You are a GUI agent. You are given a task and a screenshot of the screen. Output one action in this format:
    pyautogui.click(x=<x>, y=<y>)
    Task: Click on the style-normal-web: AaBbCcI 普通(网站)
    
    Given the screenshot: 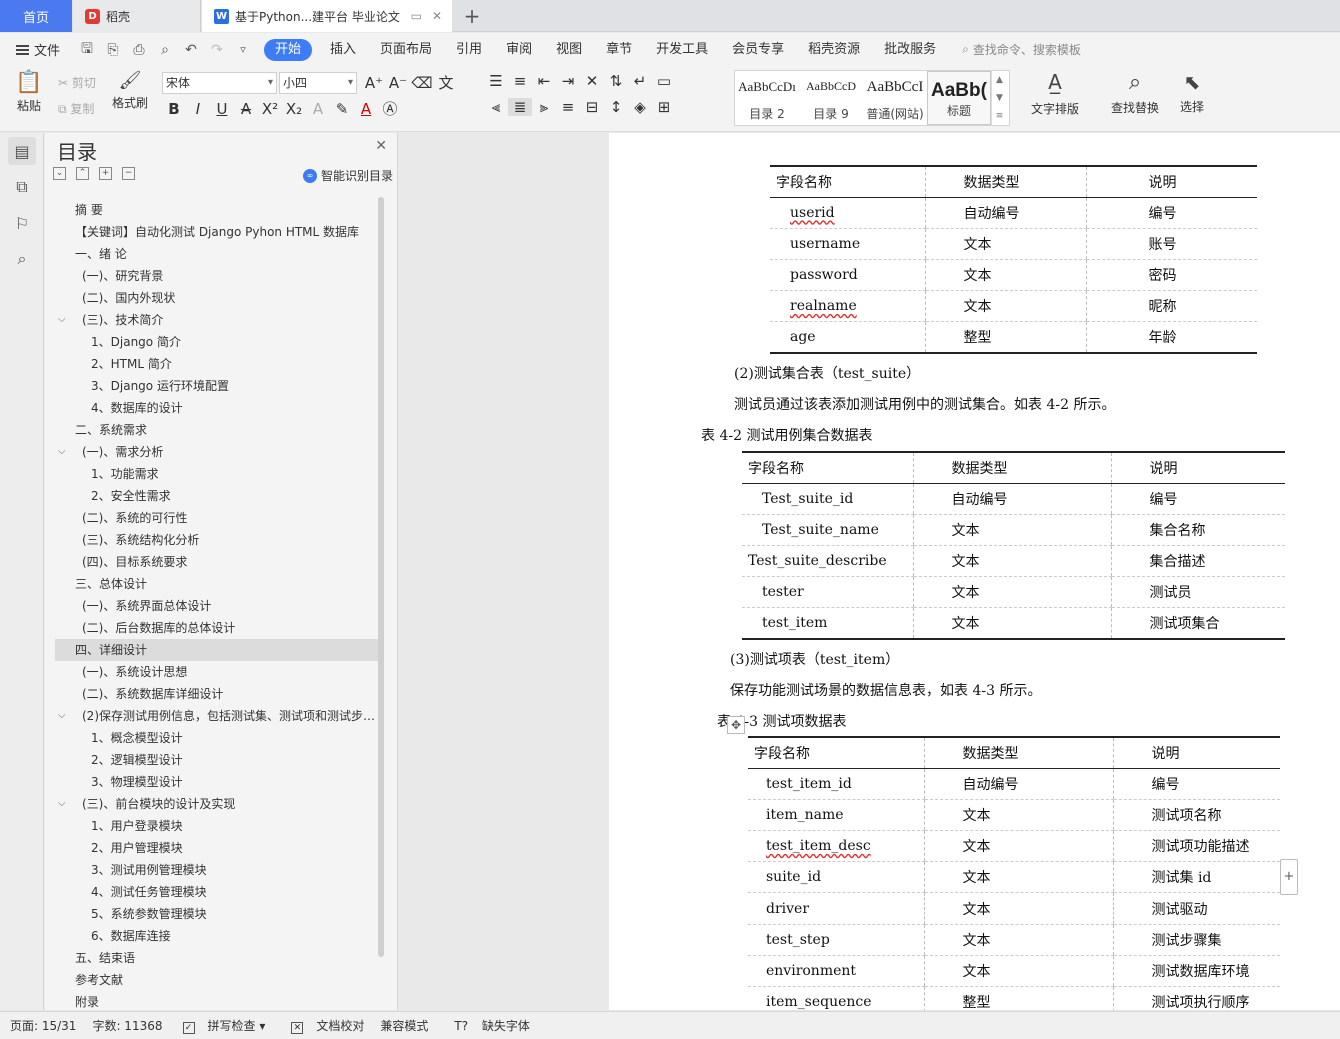 What is the action you would take?
    pyautogui.click(x=895, y=98)
    